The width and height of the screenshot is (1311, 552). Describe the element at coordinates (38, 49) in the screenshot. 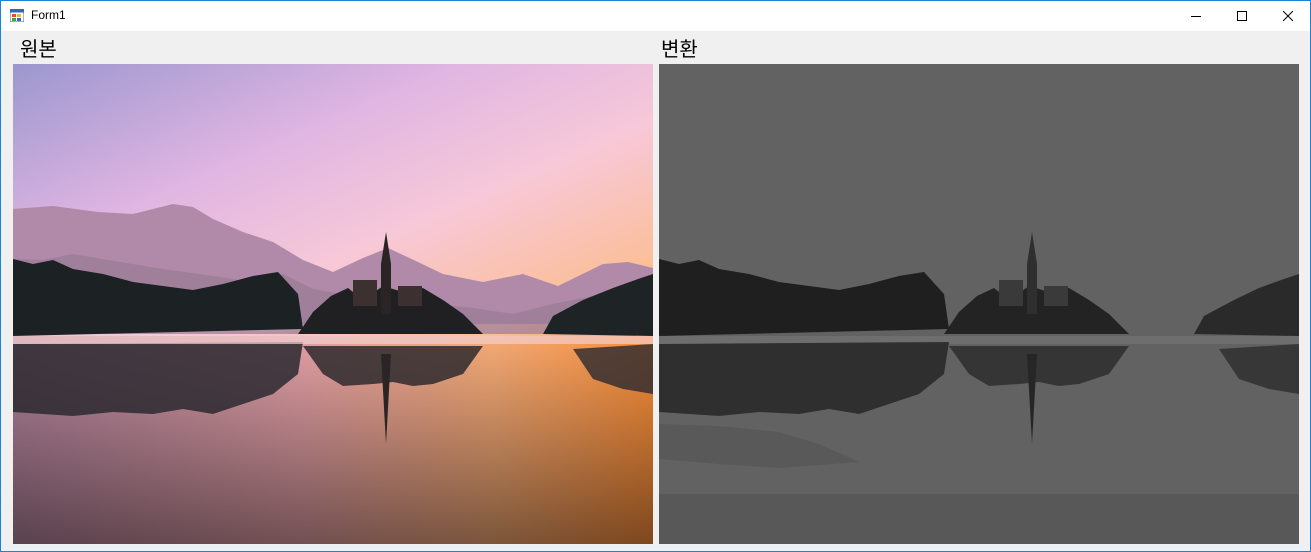

I see `original-label: 원본` at that location.